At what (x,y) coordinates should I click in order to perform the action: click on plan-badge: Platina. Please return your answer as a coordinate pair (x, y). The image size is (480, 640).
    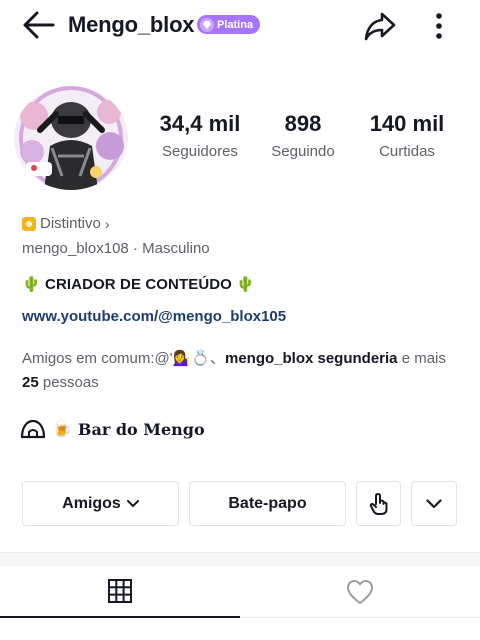
    Looking at the image, I should click on (229, 24).